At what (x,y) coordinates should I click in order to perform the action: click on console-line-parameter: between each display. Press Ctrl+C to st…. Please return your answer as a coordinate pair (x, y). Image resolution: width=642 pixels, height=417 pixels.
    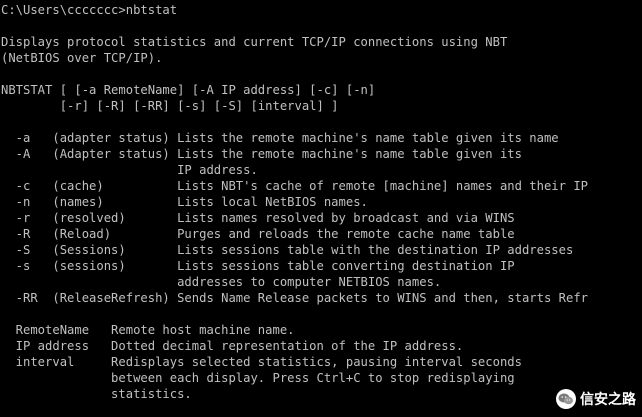
    Looking at the image, I should click on (258, 378).